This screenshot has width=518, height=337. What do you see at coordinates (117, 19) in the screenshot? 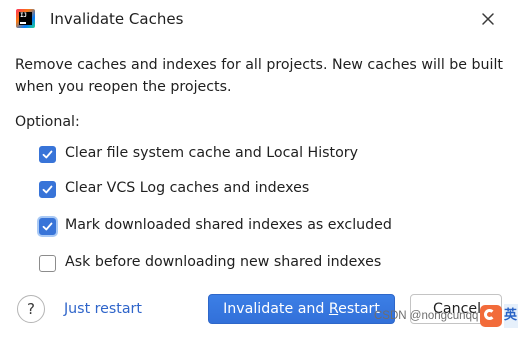
I see `dialog-title: Invalidate Caches` at bounding box center [117, 19].